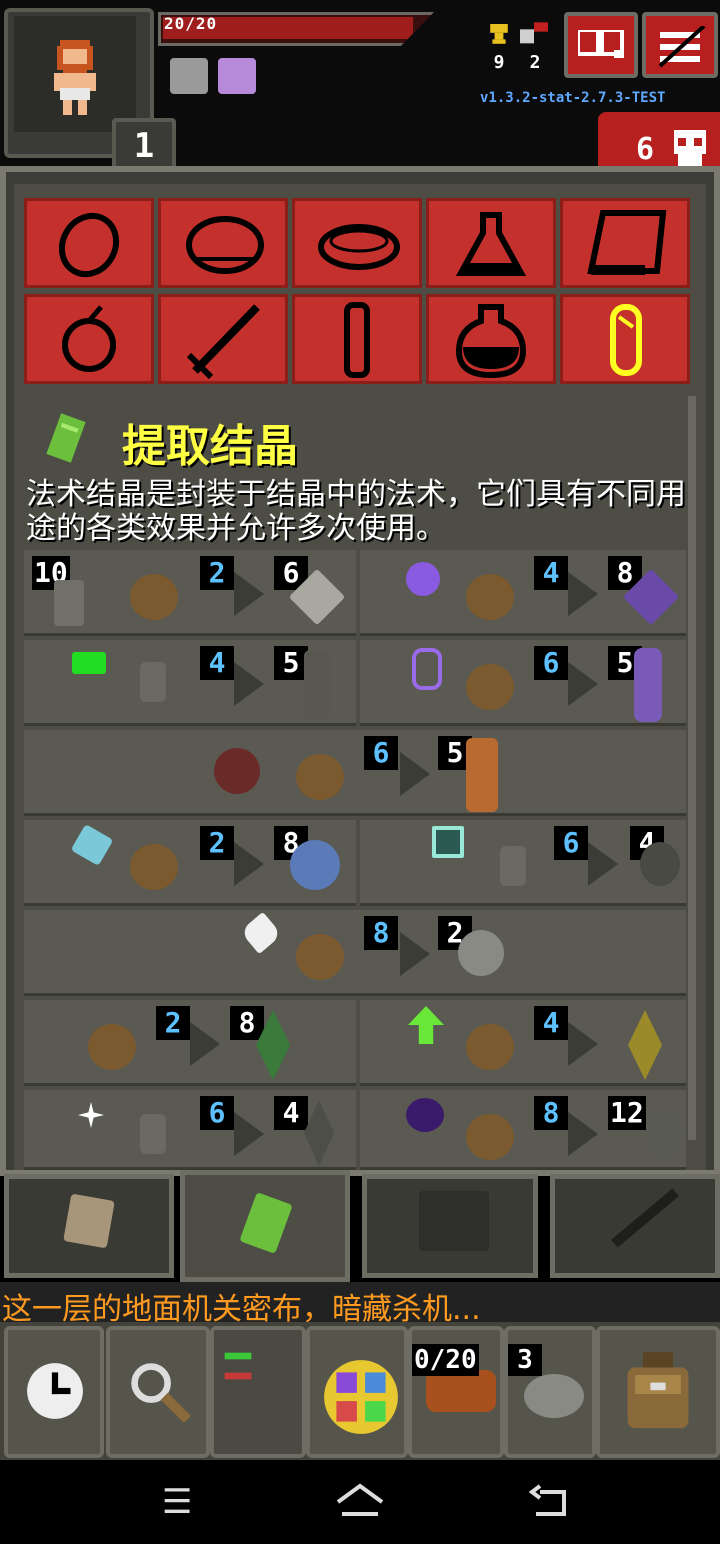 Image resolution: width=720 pixels, height=1544 pixels. I want to click on search-icon, so click(161, 1393).